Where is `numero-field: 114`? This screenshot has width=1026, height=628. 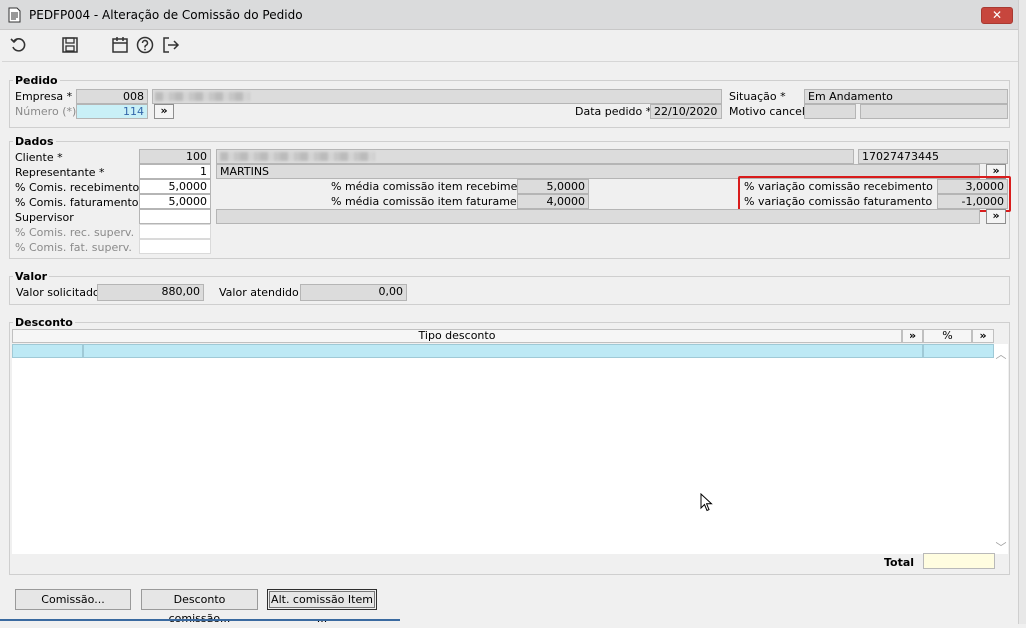 numero-field: 114 is located at coordinates (112, 111).